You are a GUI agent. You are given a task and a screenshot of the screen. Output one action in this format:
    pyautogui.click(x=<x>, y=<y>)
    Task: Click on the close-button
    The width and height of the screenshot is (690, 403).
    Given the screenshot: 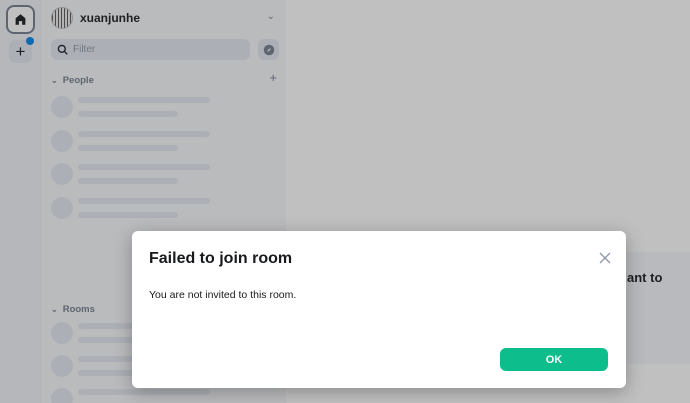 What is the action you would take?
    pyautogui.click(x=605, y=258)
    